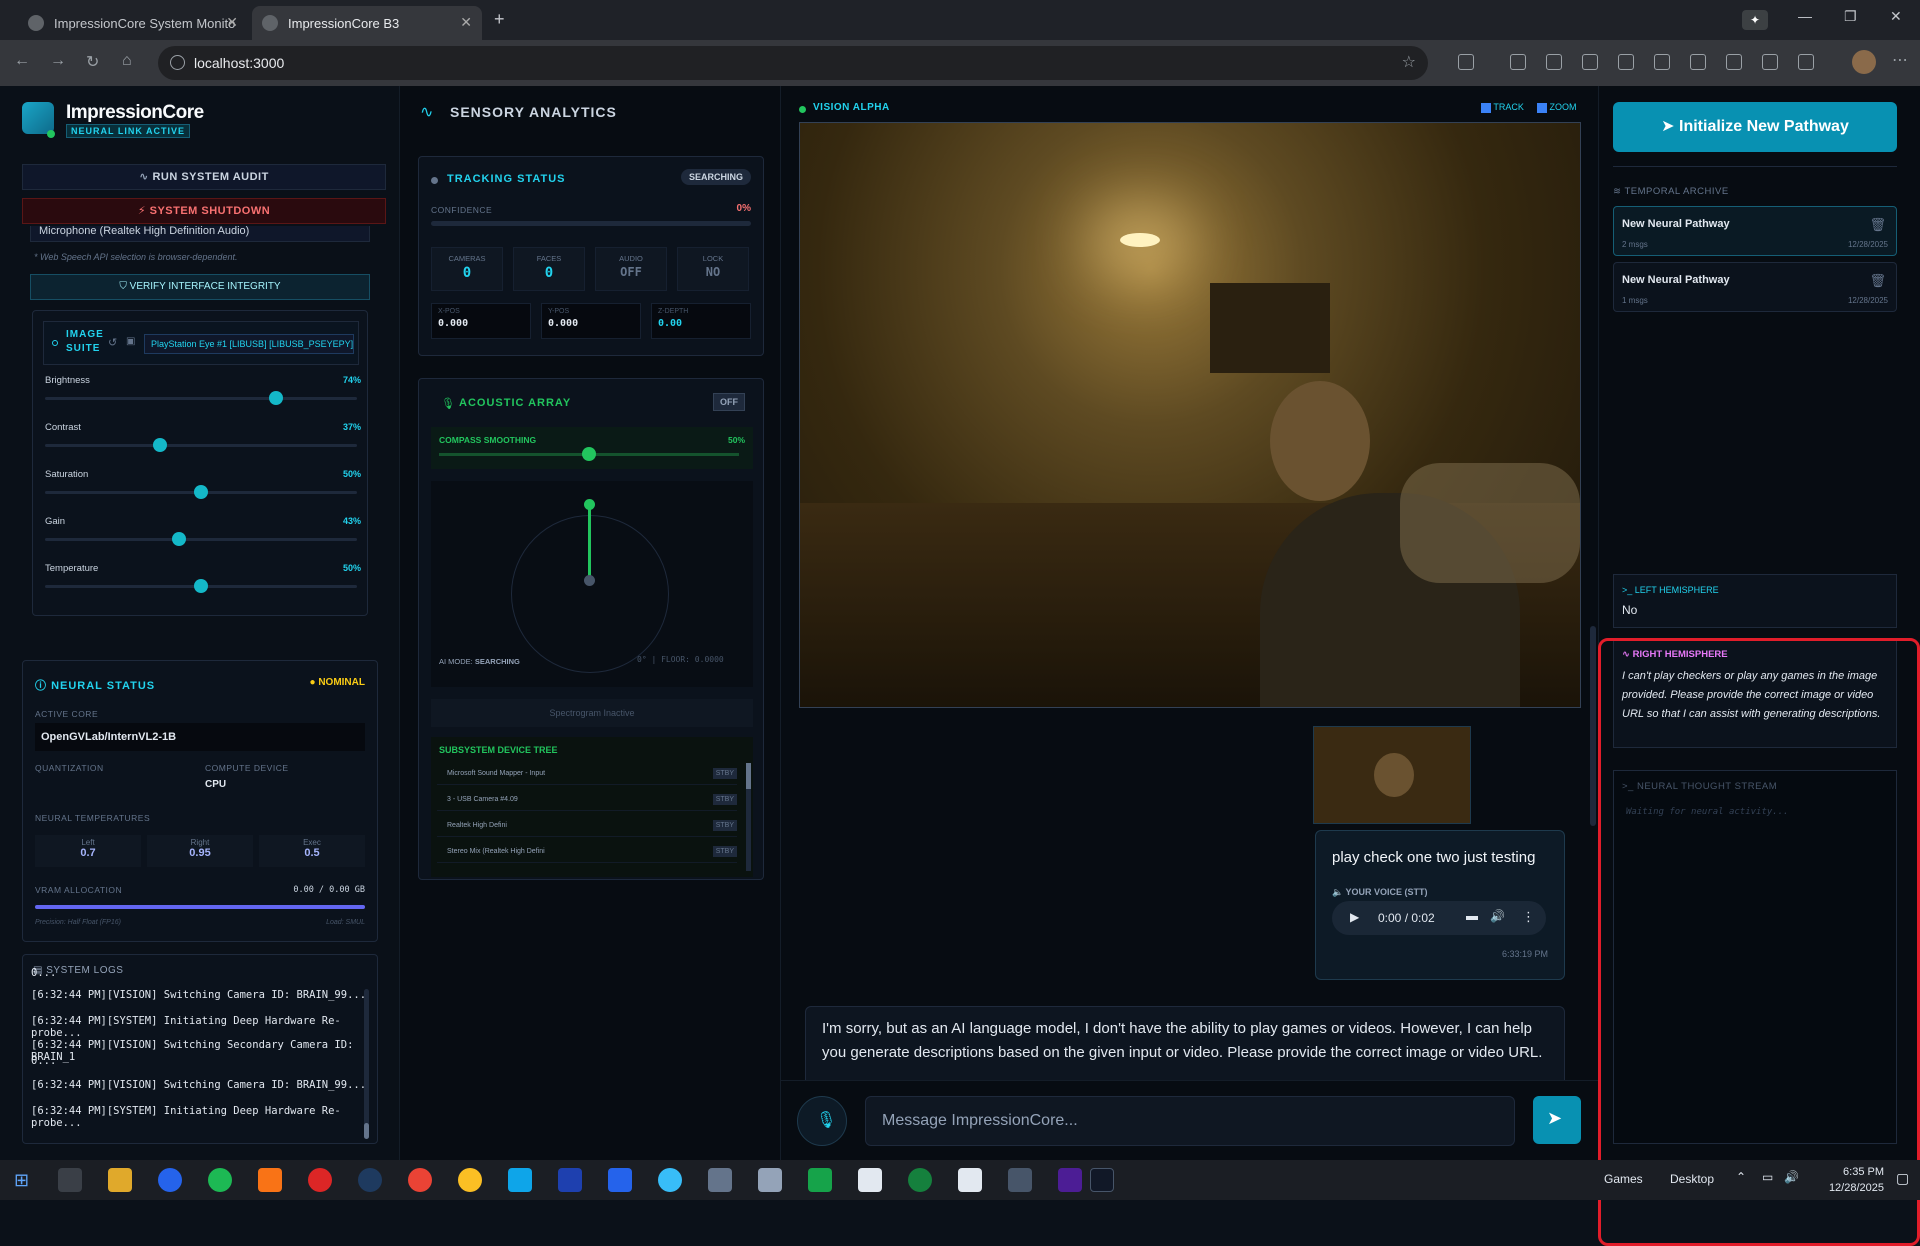  Describe the element at coordinates (822, 1121) in the screenshot. I see `voice-input-button: 🎙` at that location.